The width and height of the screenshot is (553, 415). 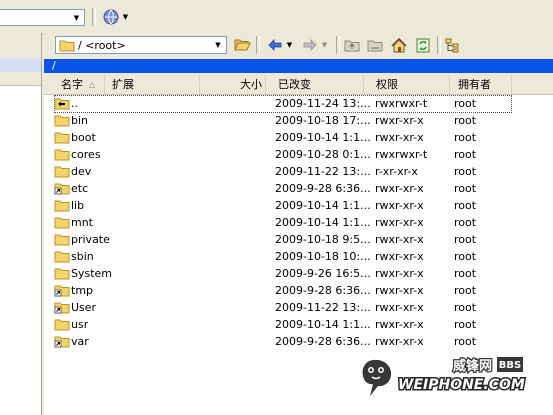 I want to click on file-name: cores, so click(x=86, y=154).